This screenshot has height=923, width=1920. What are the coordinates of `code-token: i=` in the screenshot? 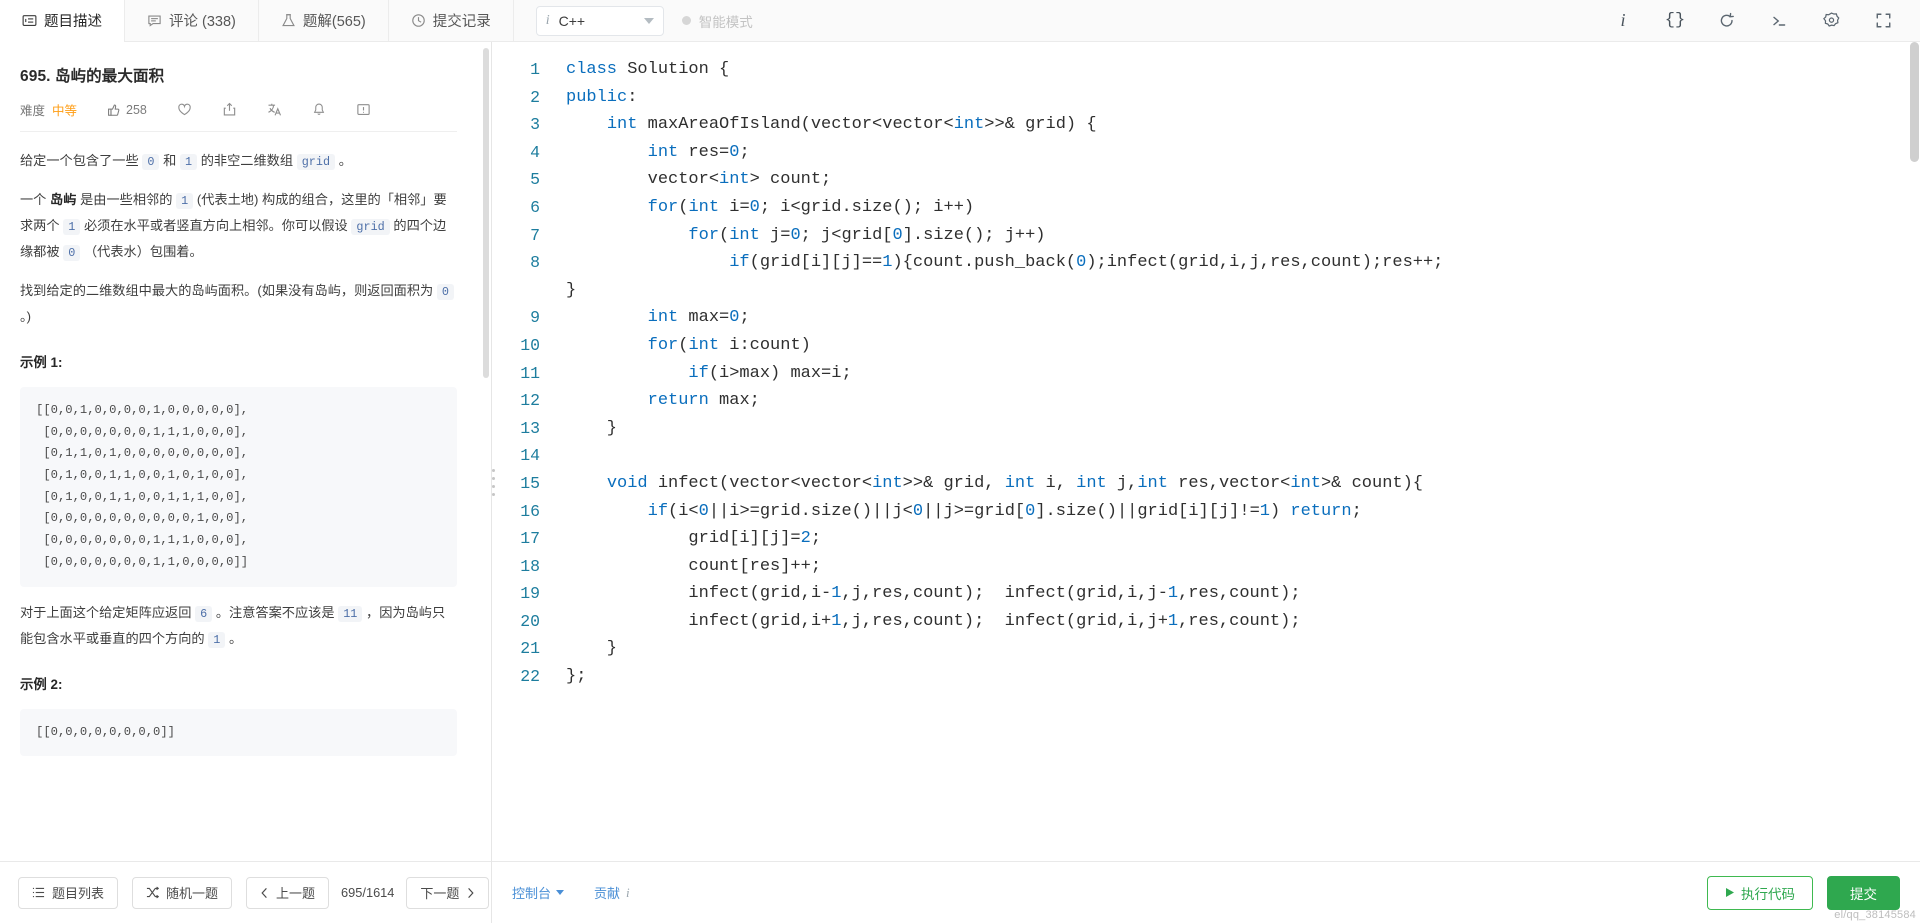 It's located at (734, 207).